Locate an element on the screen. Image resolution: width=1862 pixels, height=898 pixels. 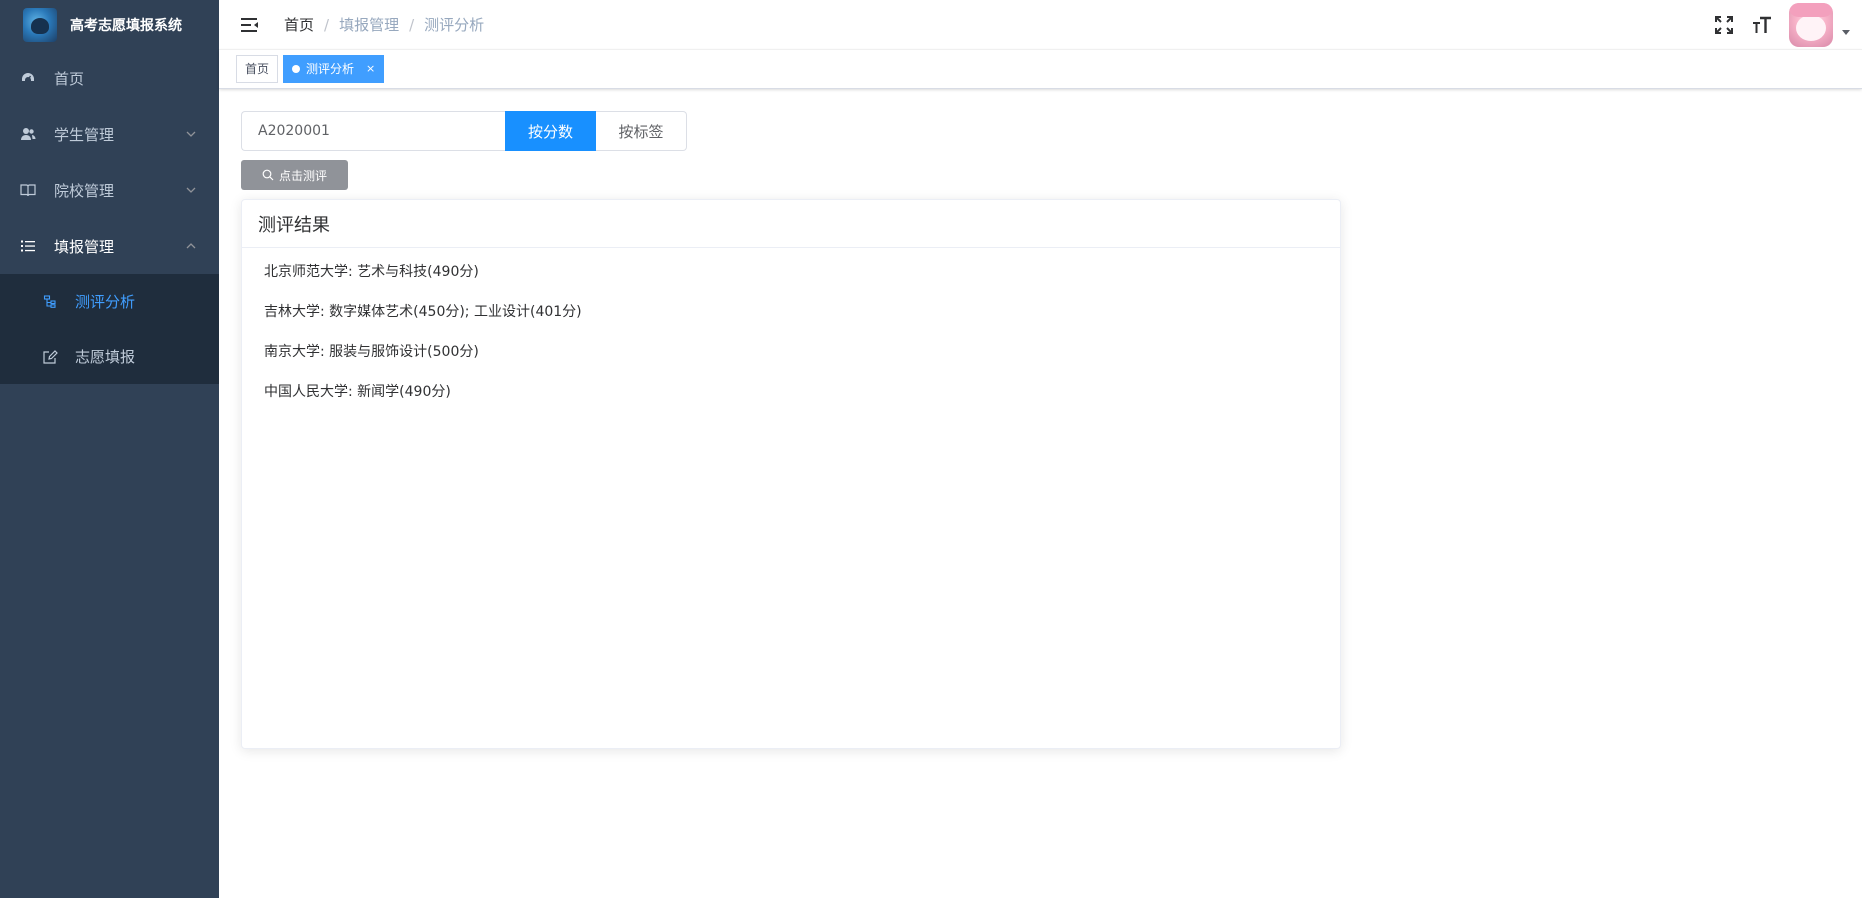
hamburger-icon is located at coordinates (250, 25).